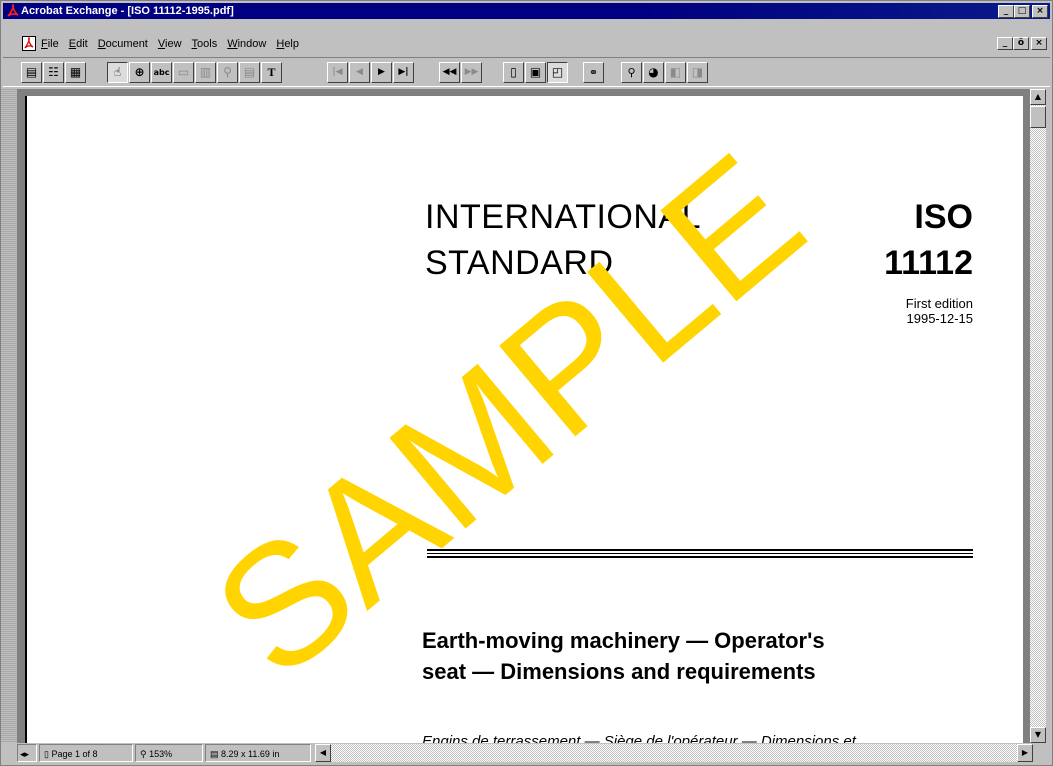 The height and width of the screenshot is (766, 1053). Describe the element at coordinates (1006, 11) in the screenshot. I see `minimize-button: _` at that location.